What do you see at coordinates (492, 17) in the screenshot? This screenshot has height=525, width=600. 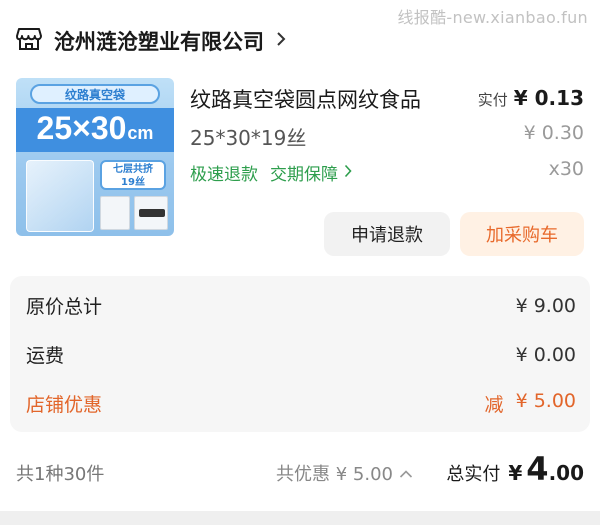 I see `watermark: 线报酷-new.xianbao.fun` at bounding box center [492, 17].